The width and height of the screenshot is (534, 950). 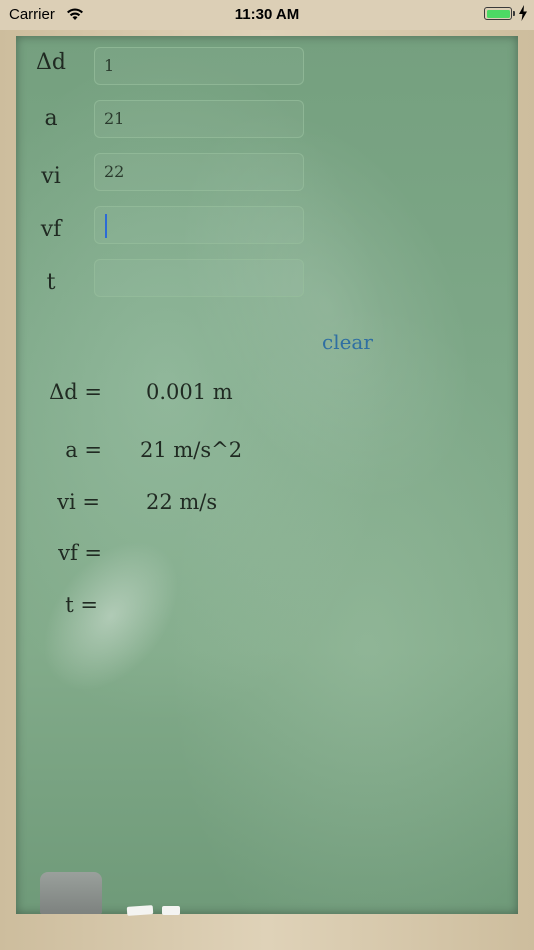 I want to click on result-label-vf: vf =, so click(x=80, y=553).